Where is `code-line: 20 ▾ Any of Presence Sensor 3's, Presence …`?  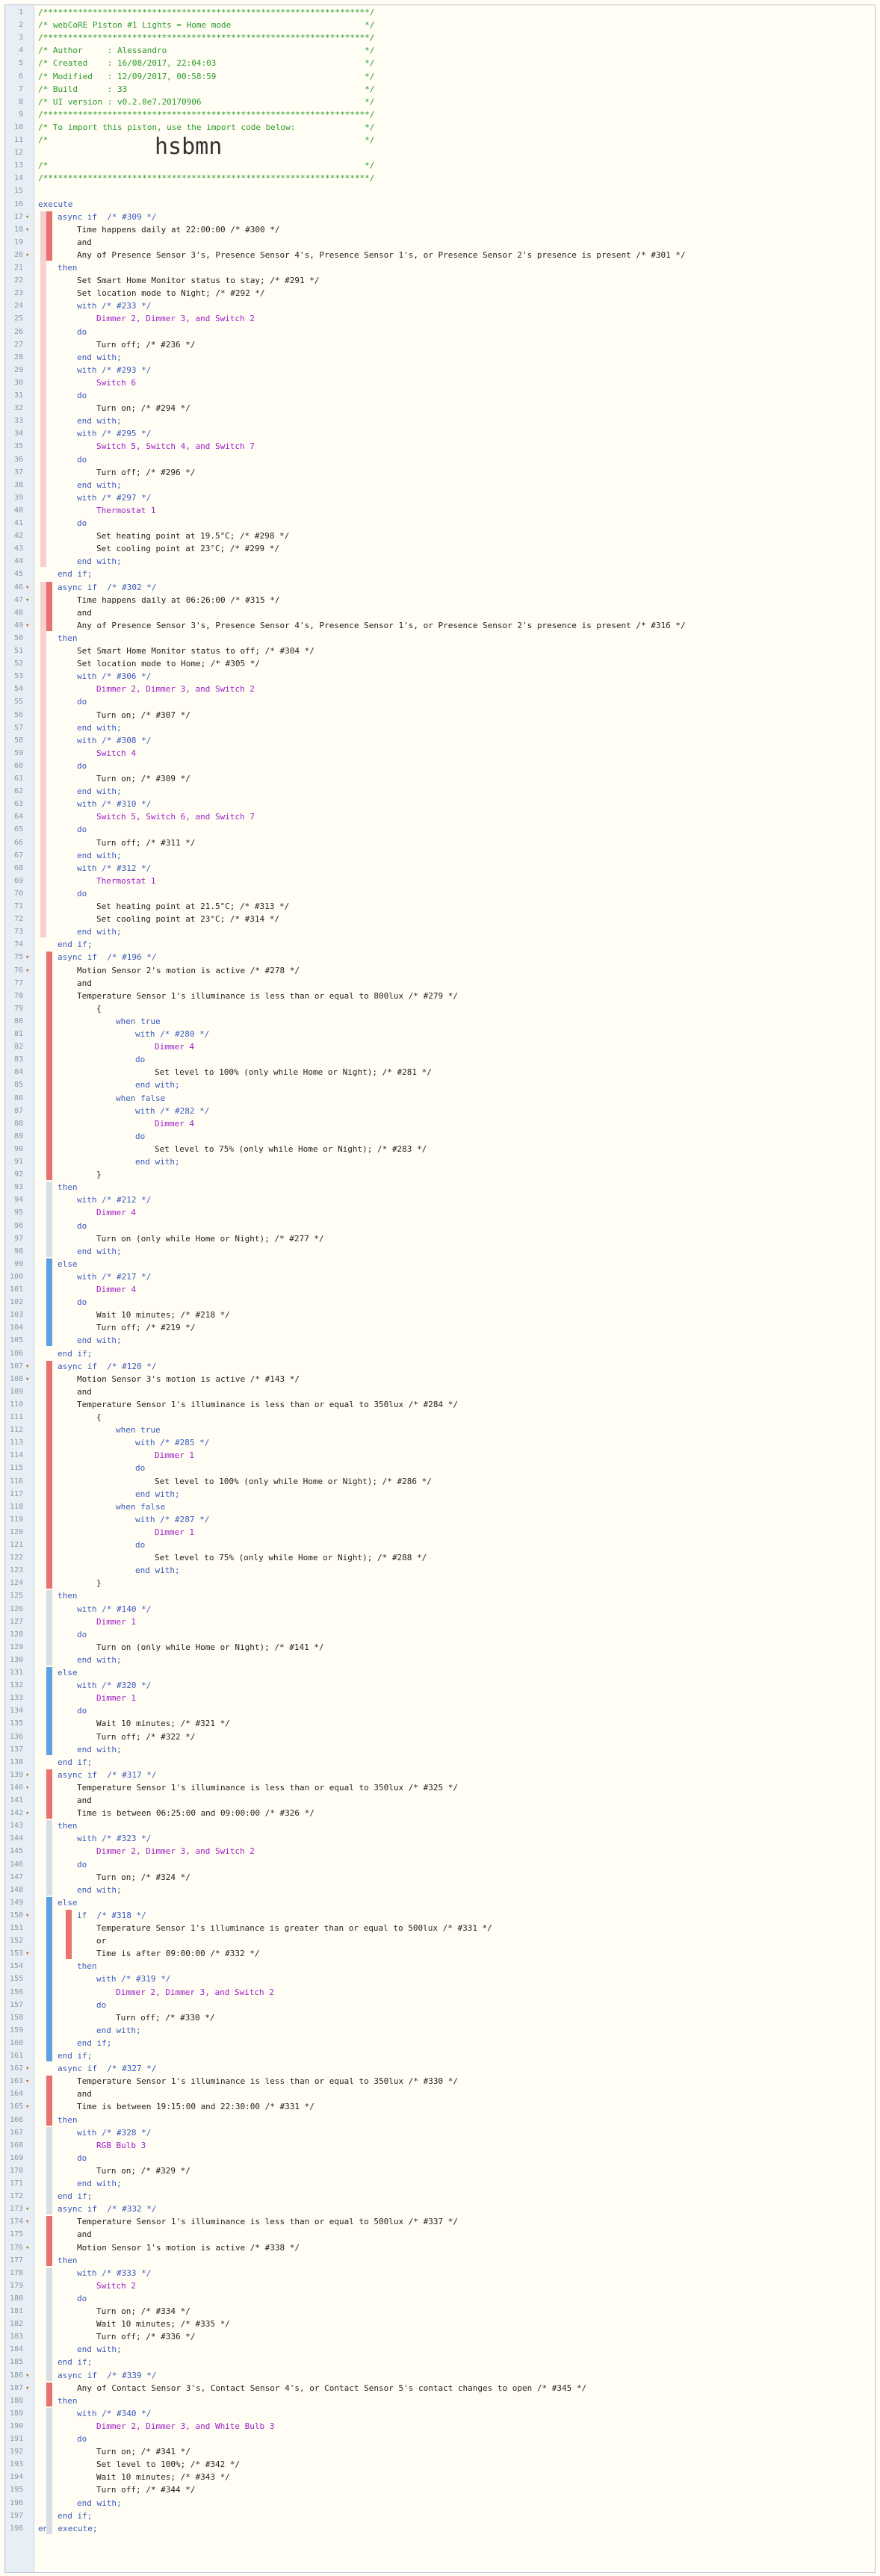
code-line: 20 ▾ Any of Presence Sensor 3's, Presence … is located at coordinates (440, 255).